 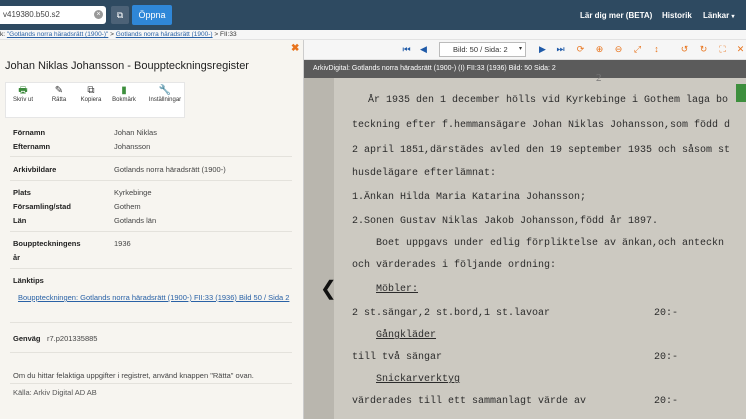 I want to click on nav-history: Historik, so click(x=677, y=15).